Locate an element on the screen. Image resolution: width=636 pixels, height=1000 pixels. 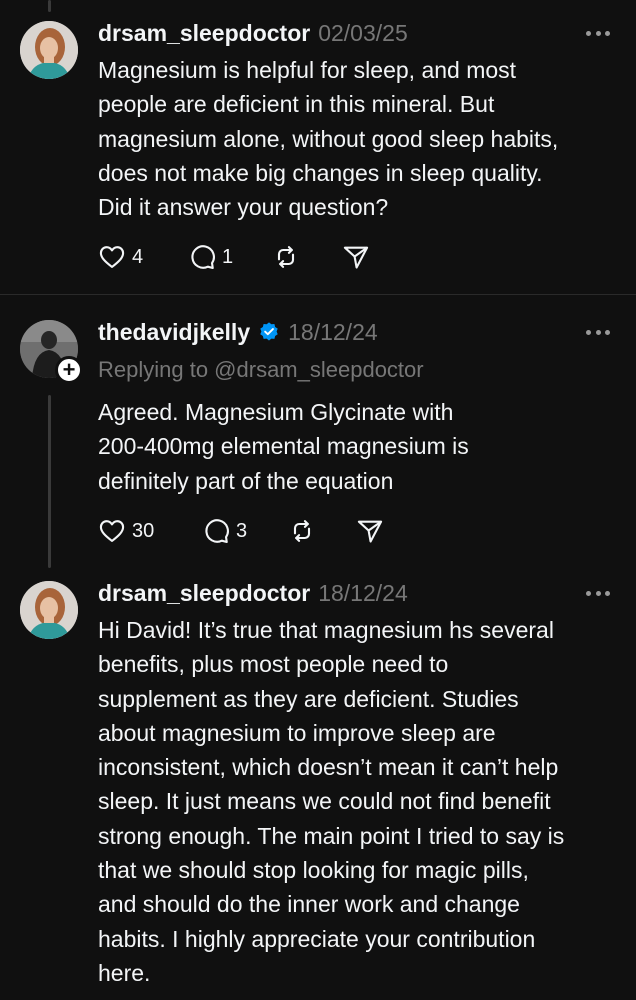
reply-count: 1 is located at coordinates (228, 256).